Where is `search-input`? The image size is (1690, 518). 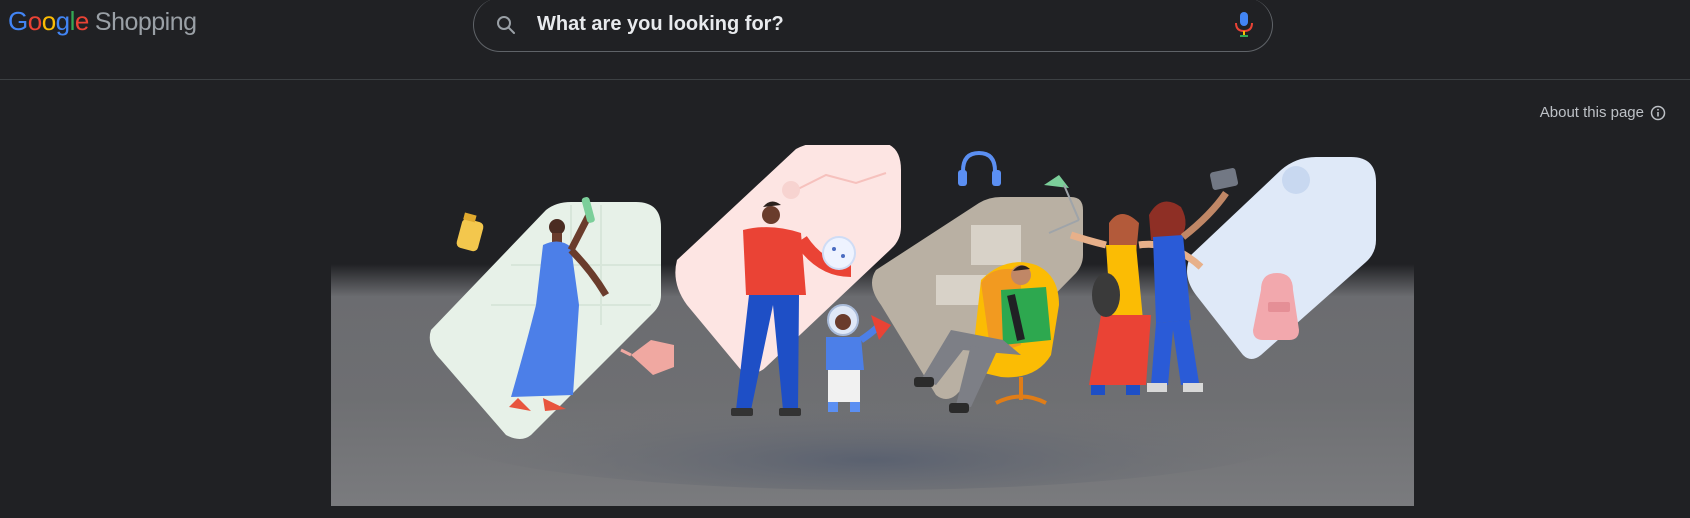
search-input is located at coordinates (862, 24).